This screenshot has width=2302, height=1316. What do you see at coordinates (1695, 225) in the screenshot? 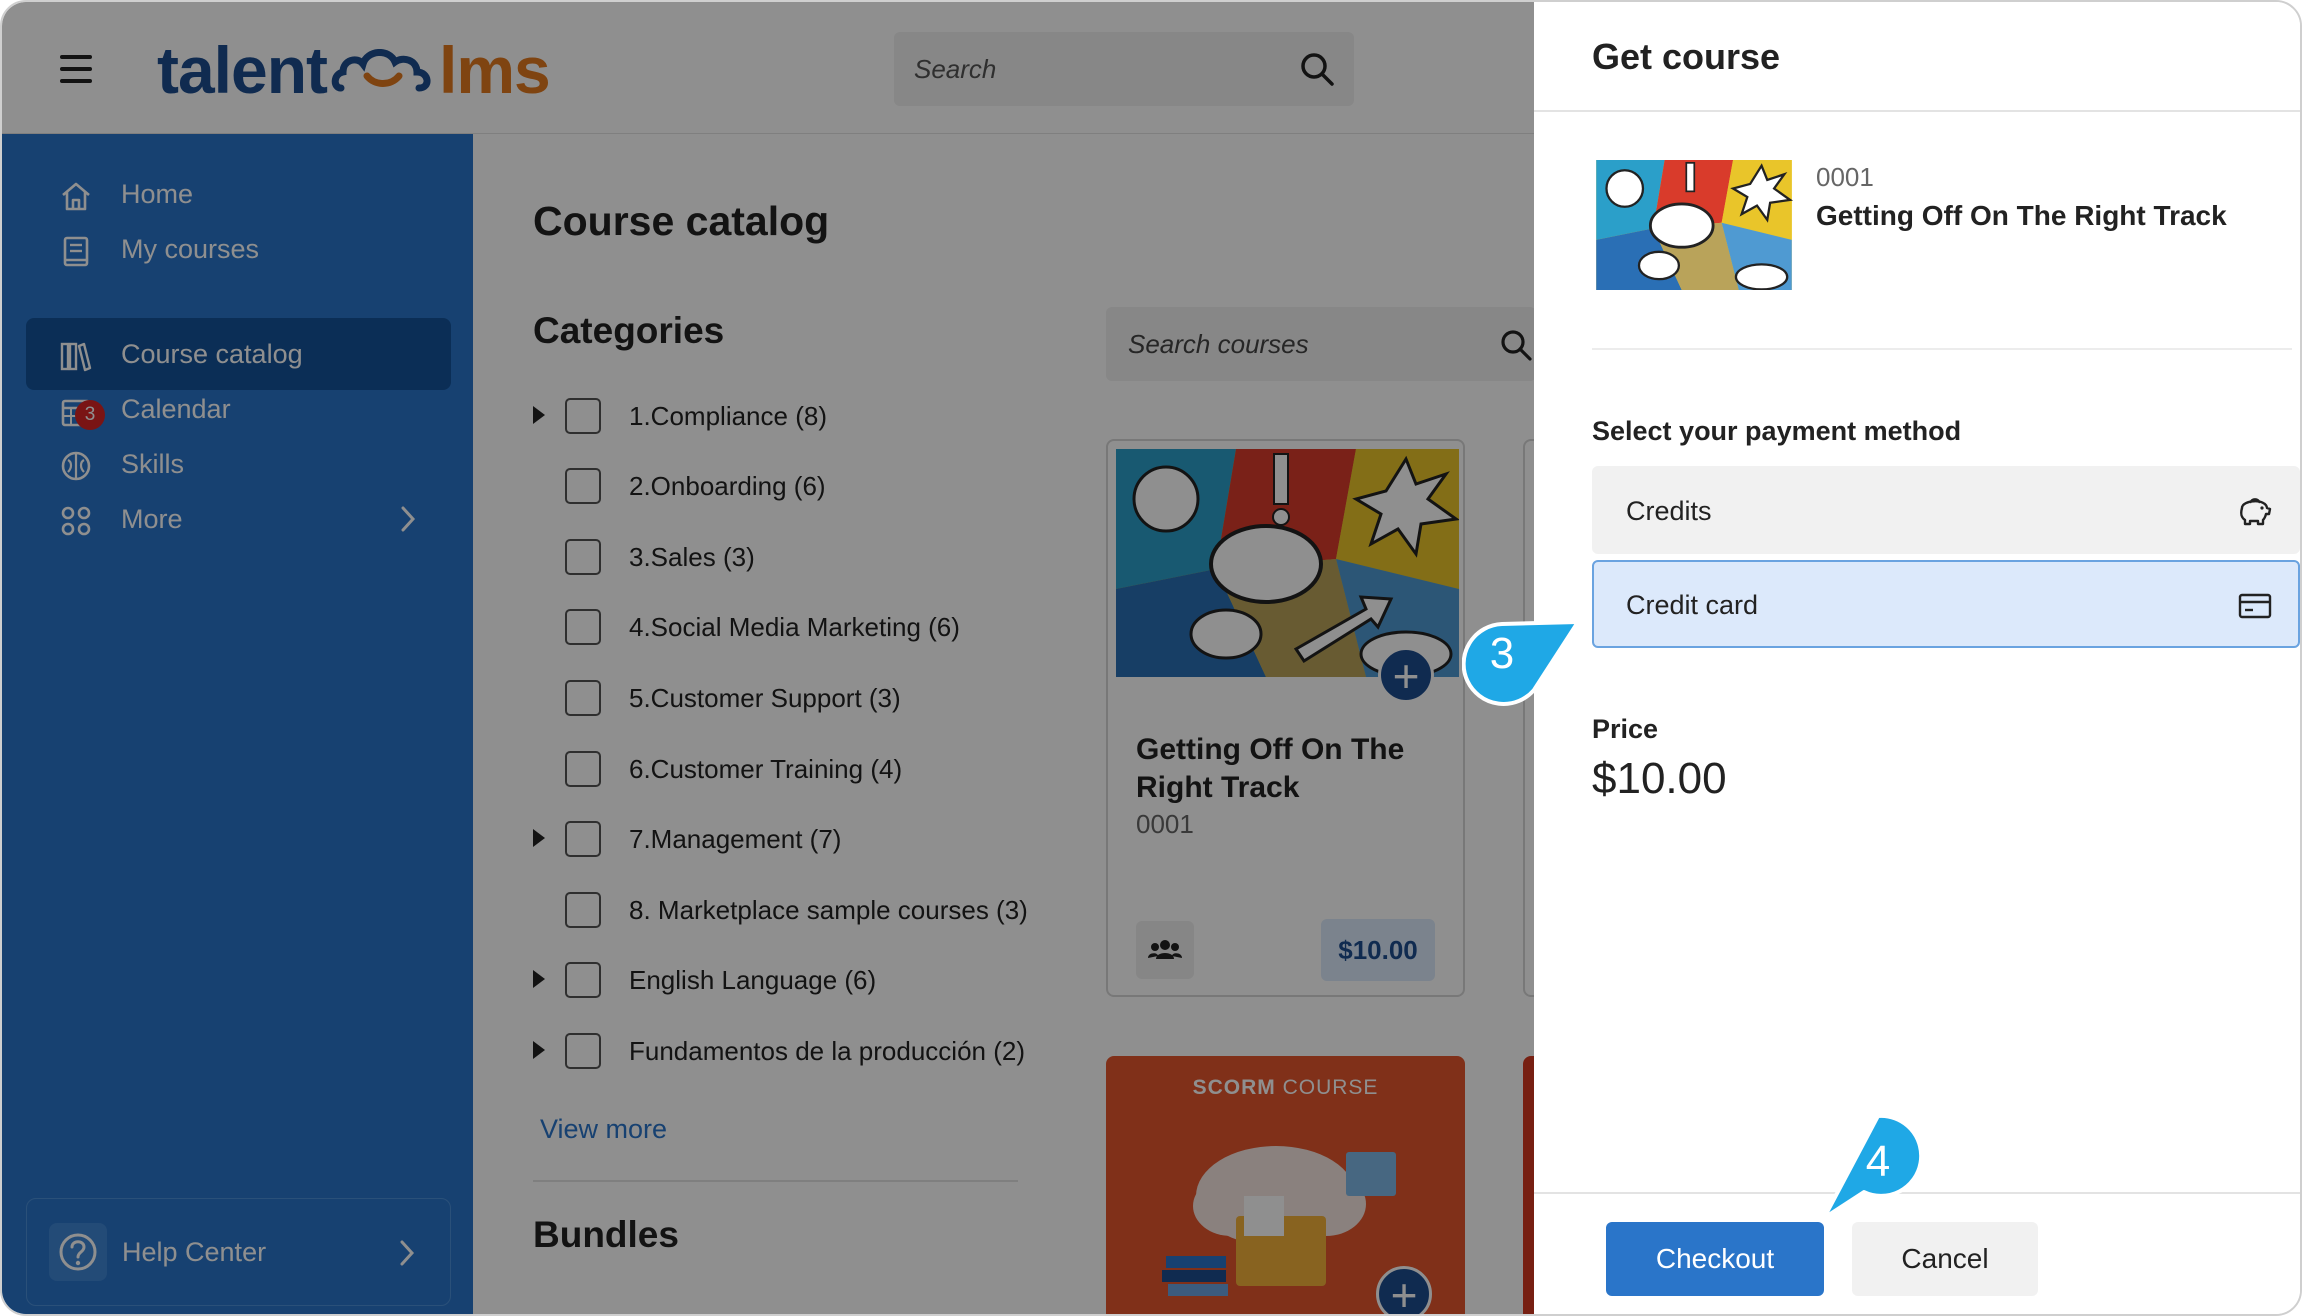
I see `course-thumbnail-image` at bounding box center [1695, 225].